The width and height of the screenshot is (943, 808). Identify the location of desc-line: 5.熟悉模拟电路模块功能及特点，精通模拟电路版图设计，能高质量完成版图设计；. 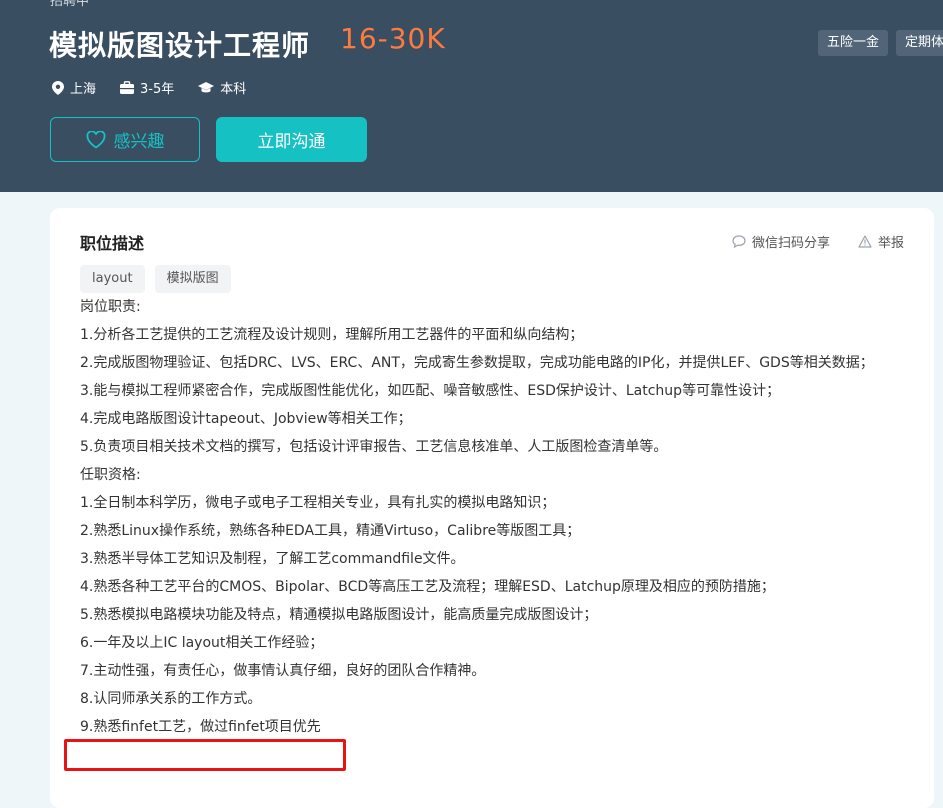
(339, 615).